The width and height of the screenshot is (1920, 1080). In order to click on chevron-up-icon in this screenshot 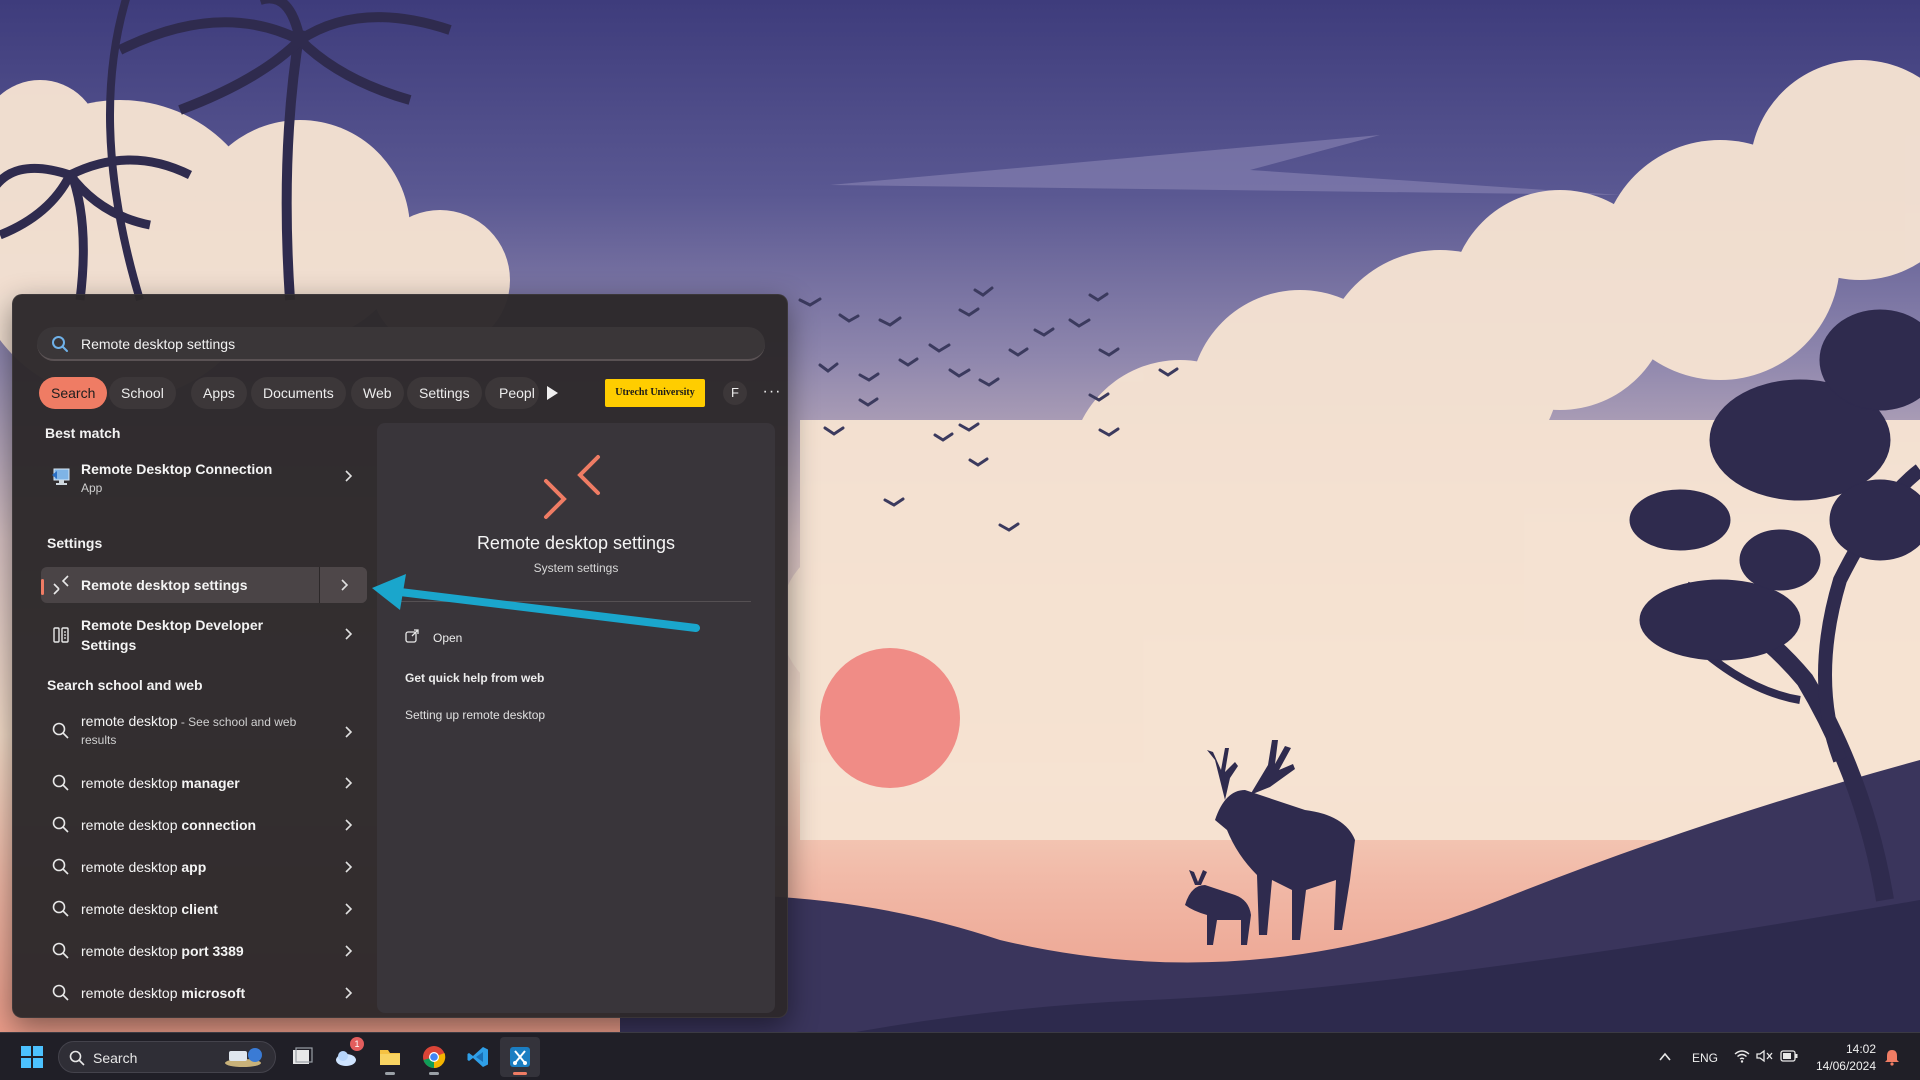, I will do `click(1665, 1057)`.